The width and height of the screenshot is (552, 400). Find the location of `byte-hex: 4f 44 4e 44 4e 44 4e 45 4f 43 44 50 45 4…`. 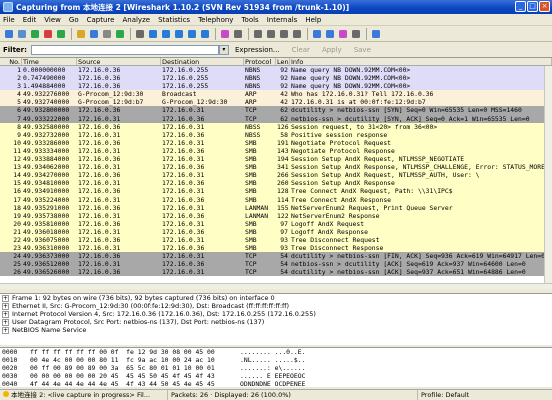

byte-hex: 4f 44 4e 44 4e 44 4e 45 4f 43 44 50 45 4… is located at coordinates (135, 383).